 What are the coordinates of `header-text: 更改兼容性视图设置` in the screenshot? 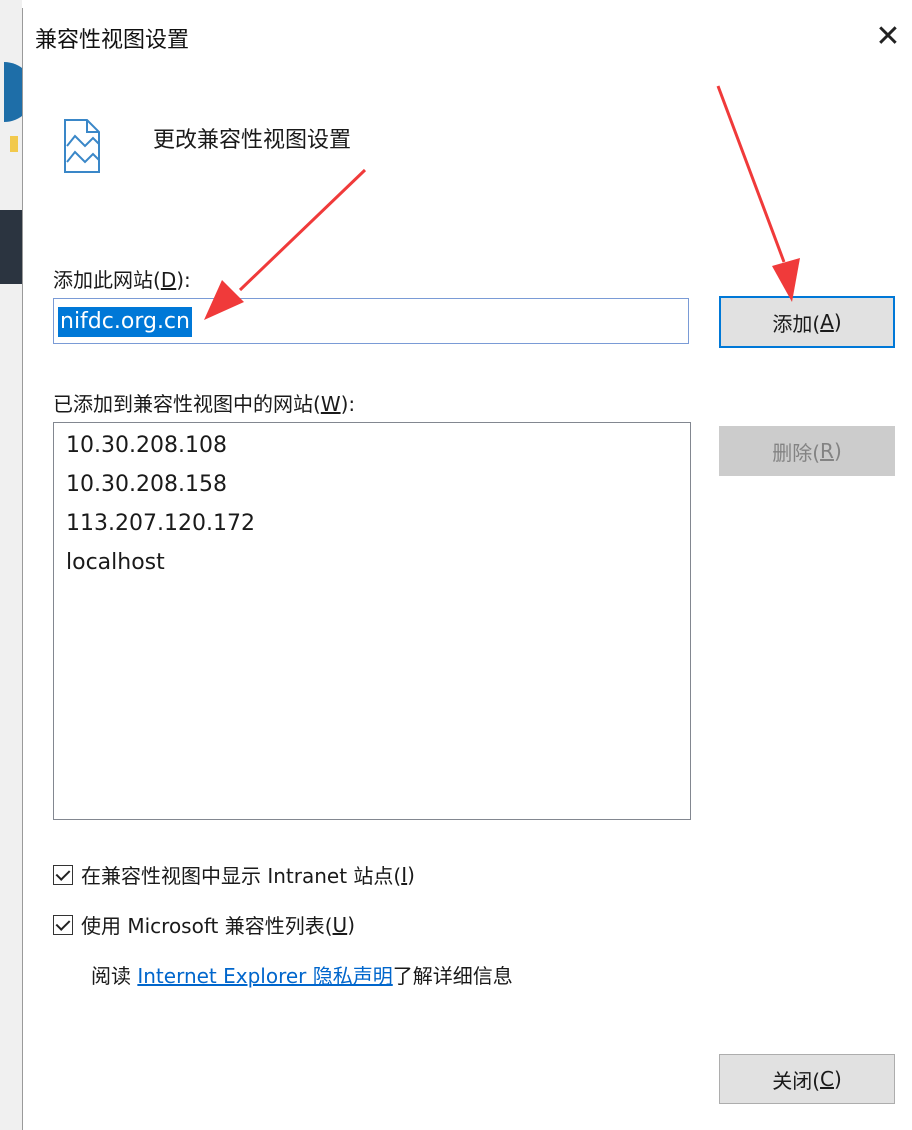 It's located at (252, 140).